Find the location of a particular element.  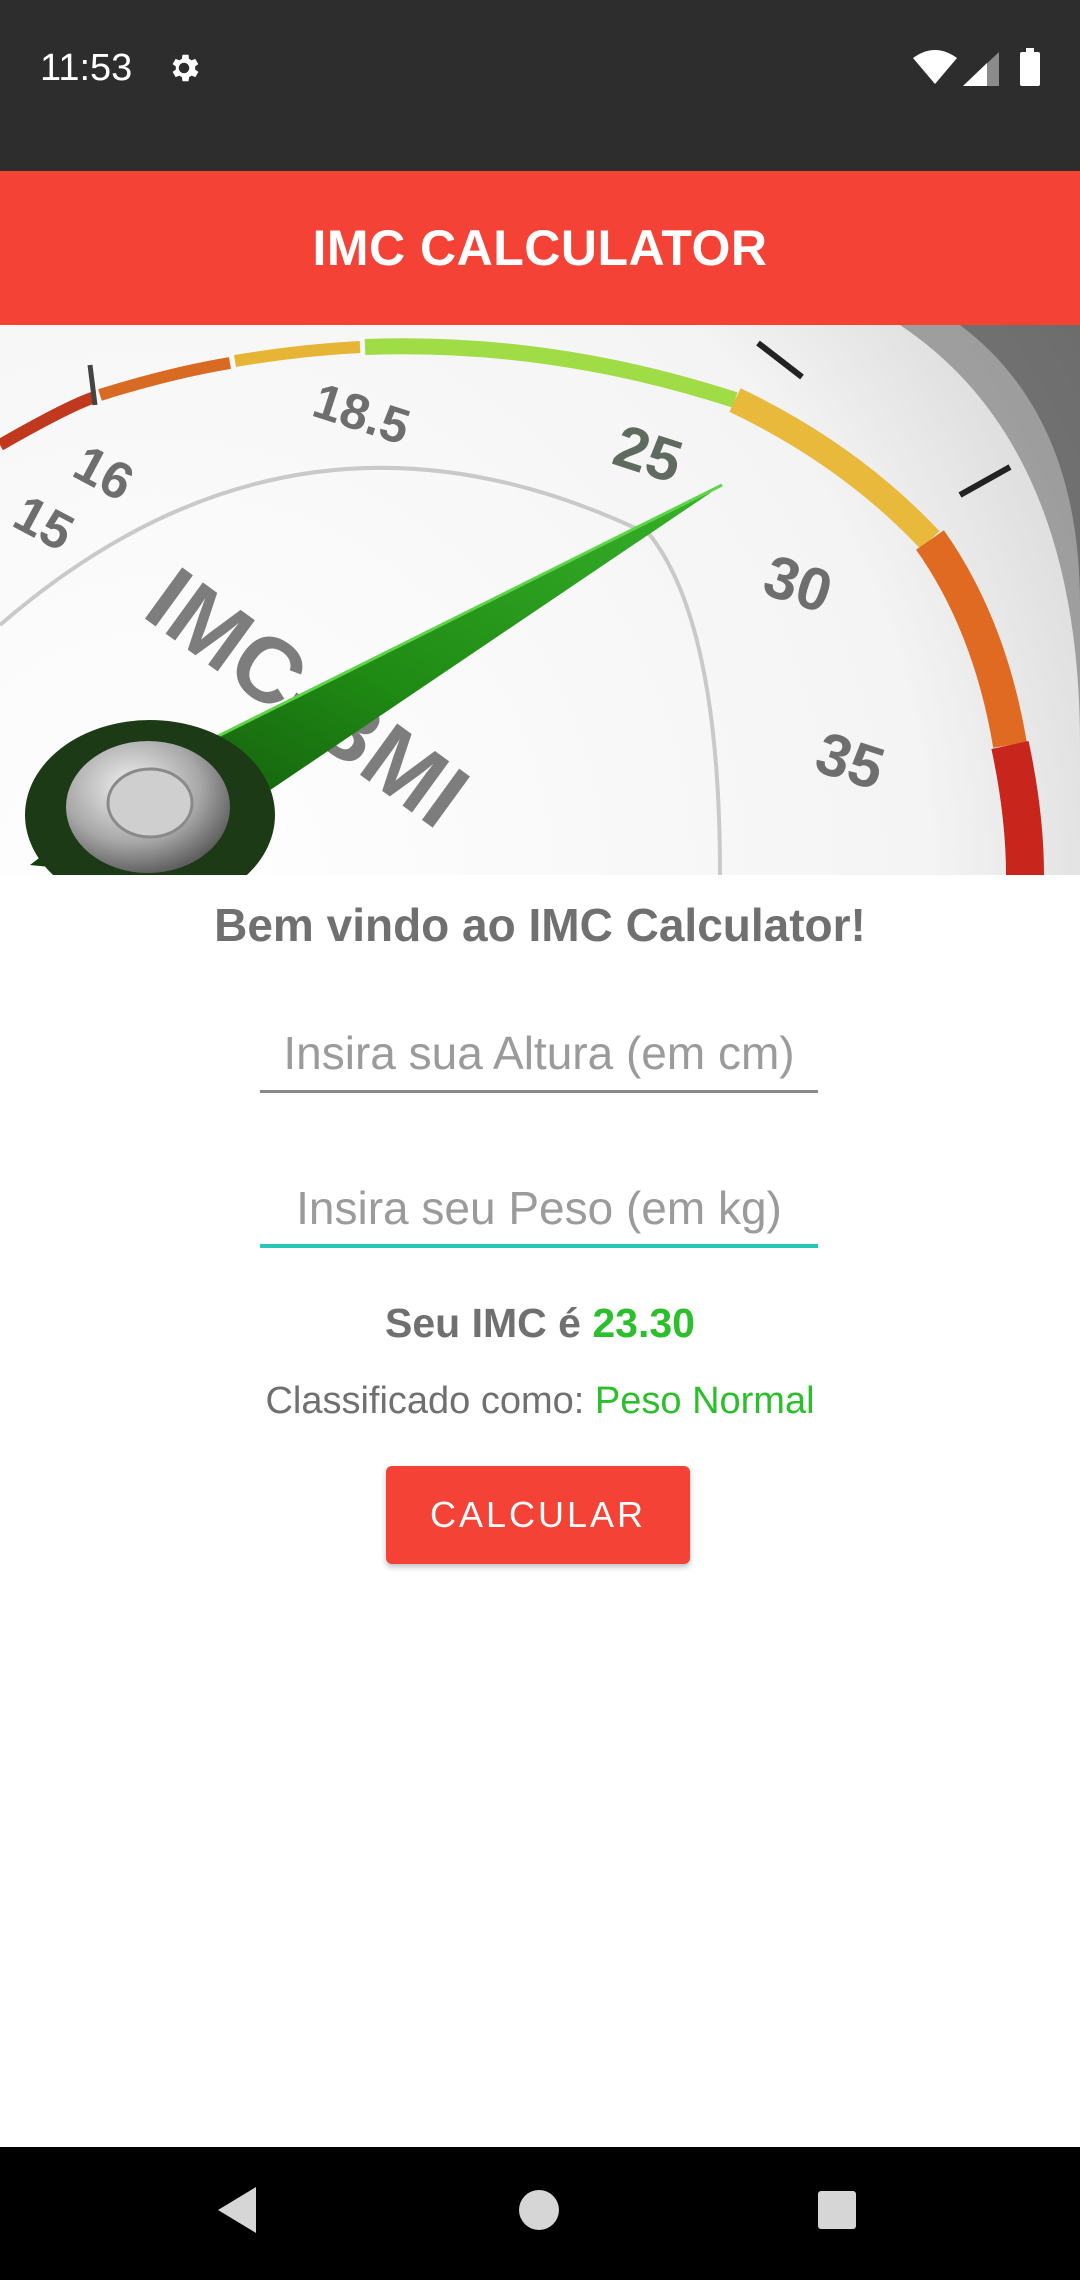

recents-icon is located at coordinates (837, 2210).